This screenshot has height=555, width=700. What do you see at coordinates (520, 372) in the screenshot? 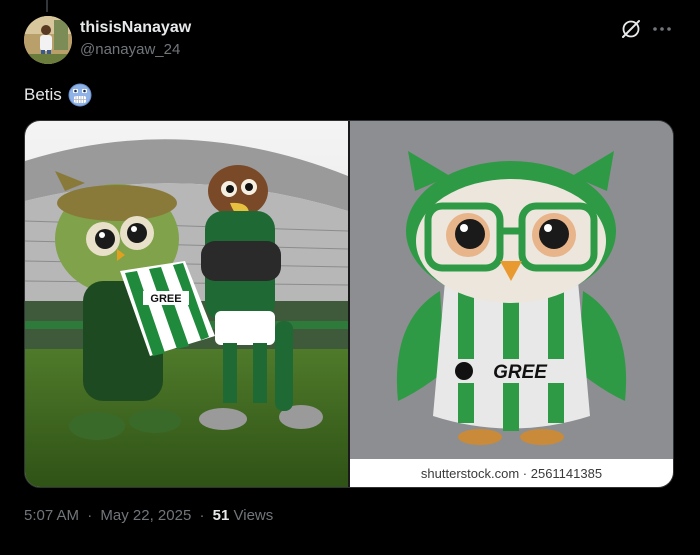
I see `right-jersey-brand: GREE` at bounding box center [520, 372].